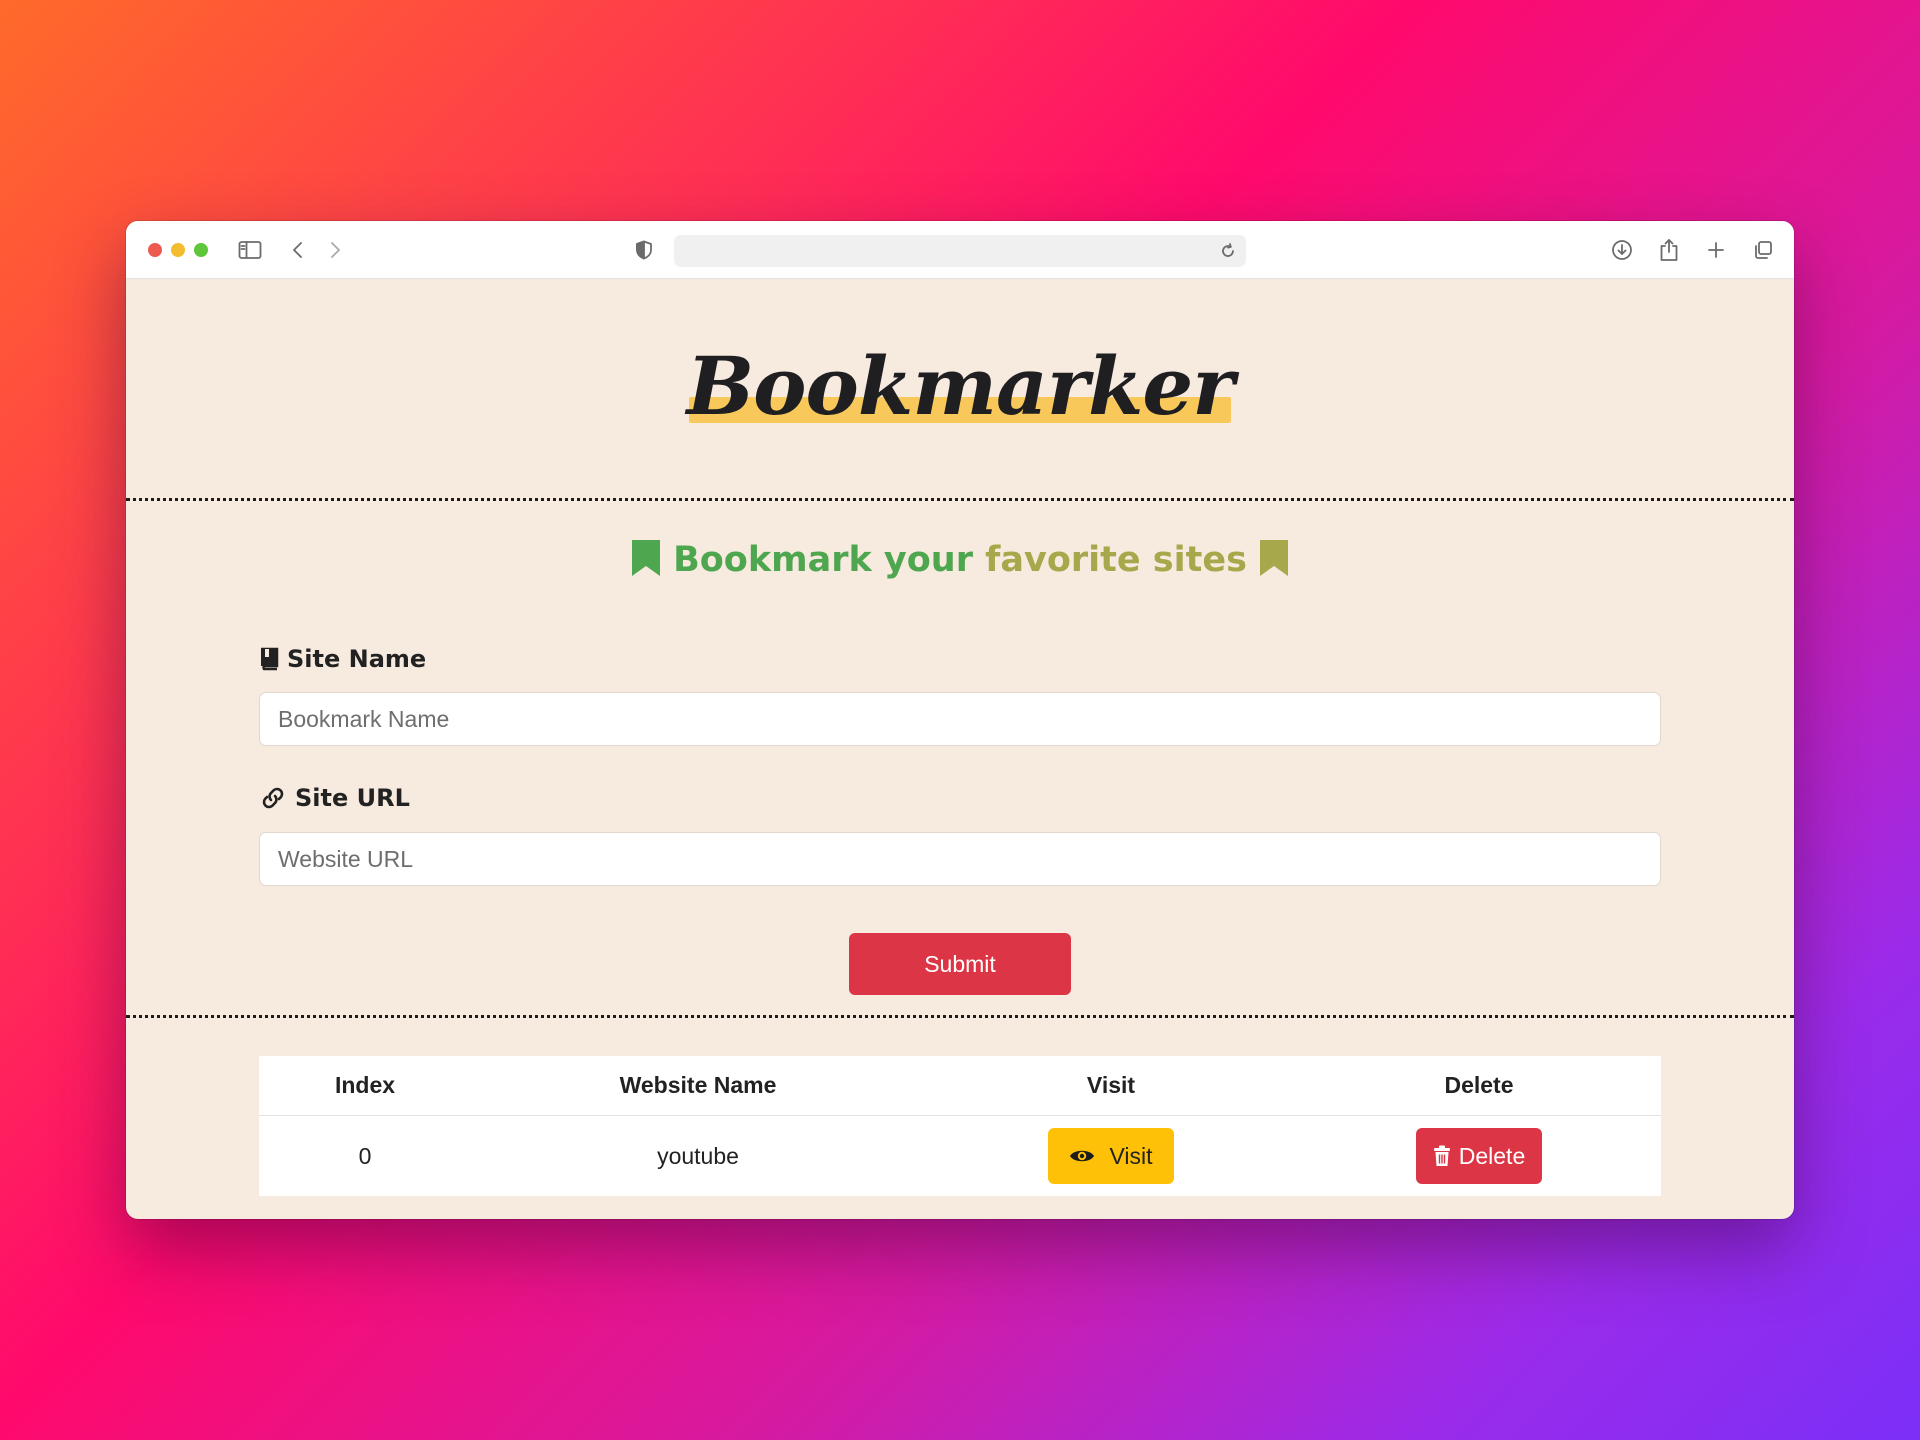 Image resolution: width=1920 pixels, height=1440 pixels. What do you see at coordinates (823, 560) in the screenshot?
I see `form-title-main: Bookmark your` at bounding box center [823, 560].